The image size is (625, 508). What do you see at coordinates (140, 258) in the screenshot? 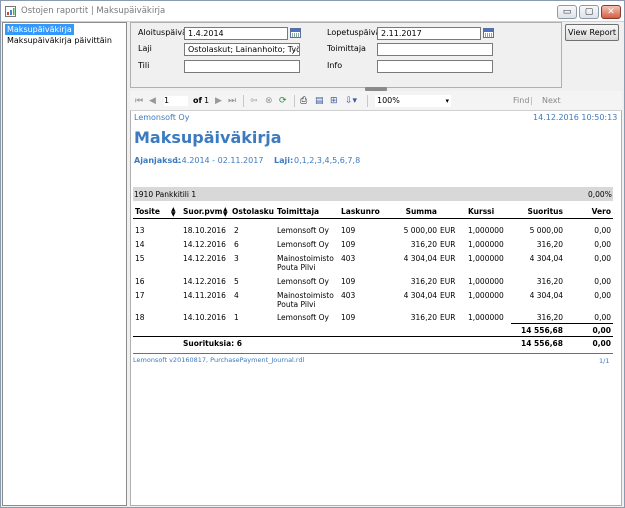
I see `cell-tosite: 15` at bounding box center [140, 258].